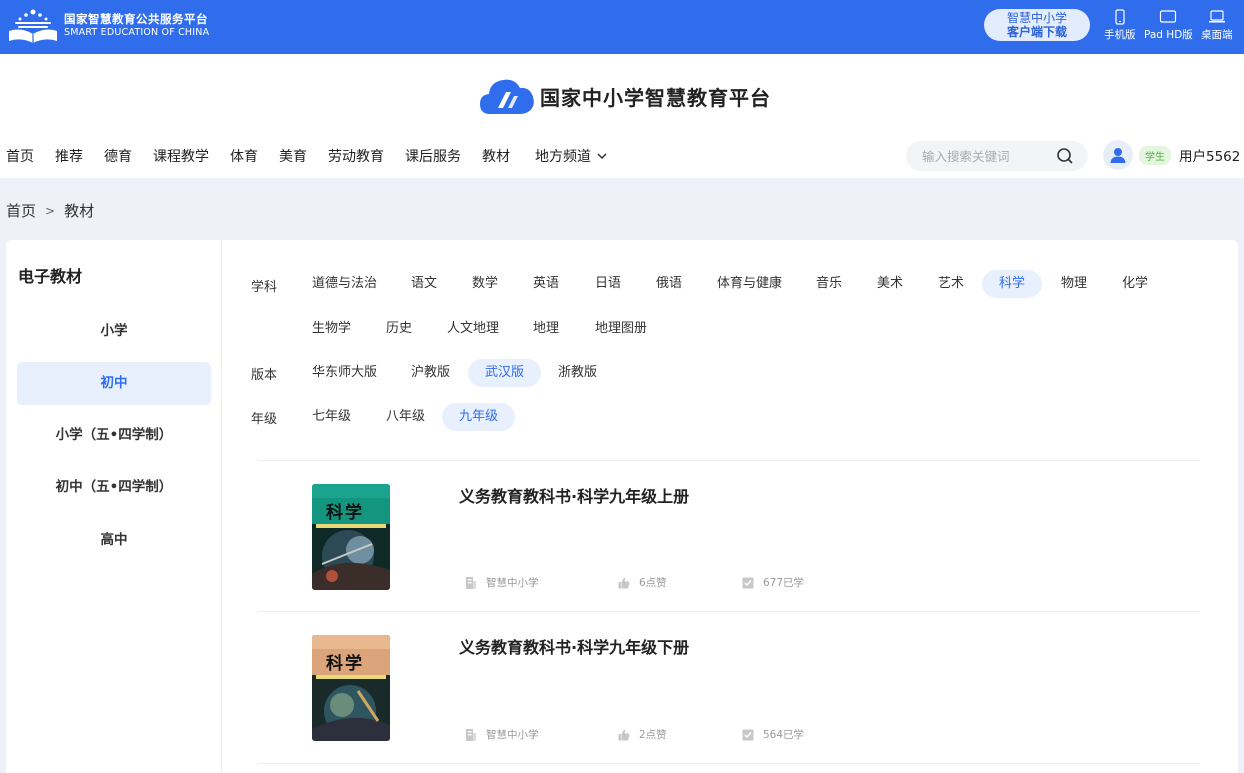  I want to click on phone-icon, so click(1120, 17).